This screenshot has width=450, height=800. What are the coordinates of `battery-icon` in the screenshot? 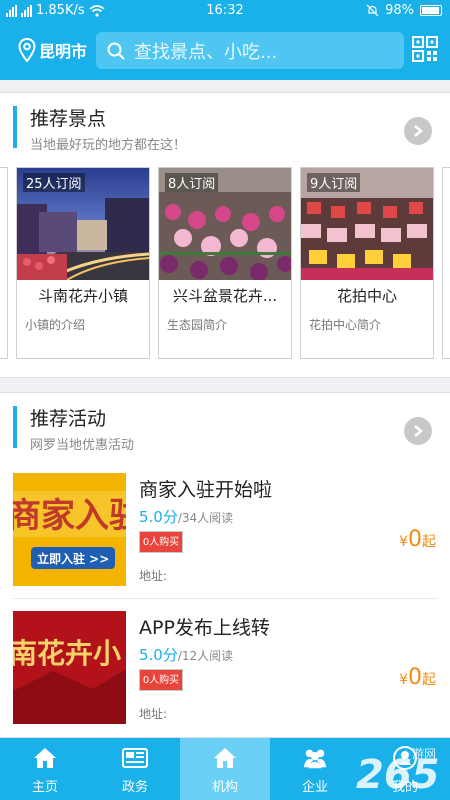 It's located at (431, 10).